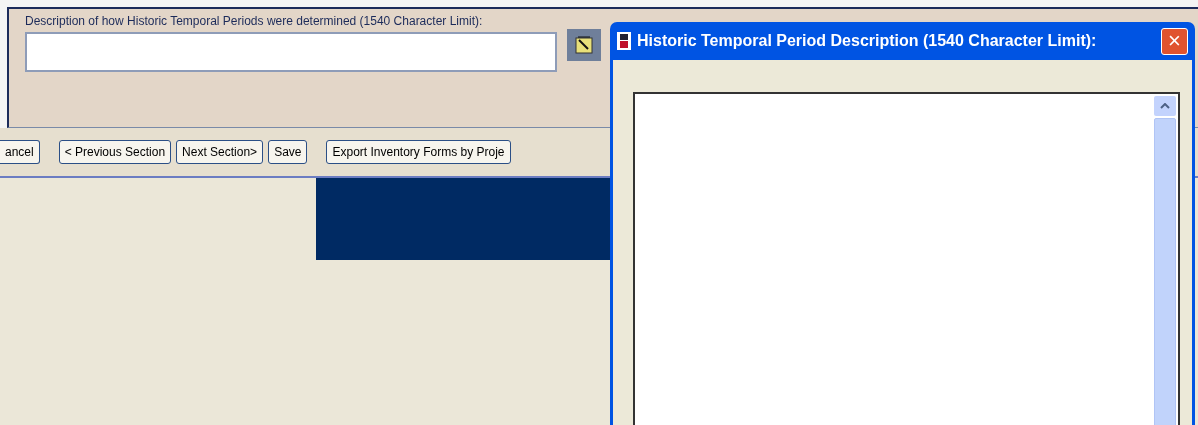 The image size is (1198, 425). Describe the element at coordinates (1174, 41) in the screenshot. I see `close-button: ×` at that location.